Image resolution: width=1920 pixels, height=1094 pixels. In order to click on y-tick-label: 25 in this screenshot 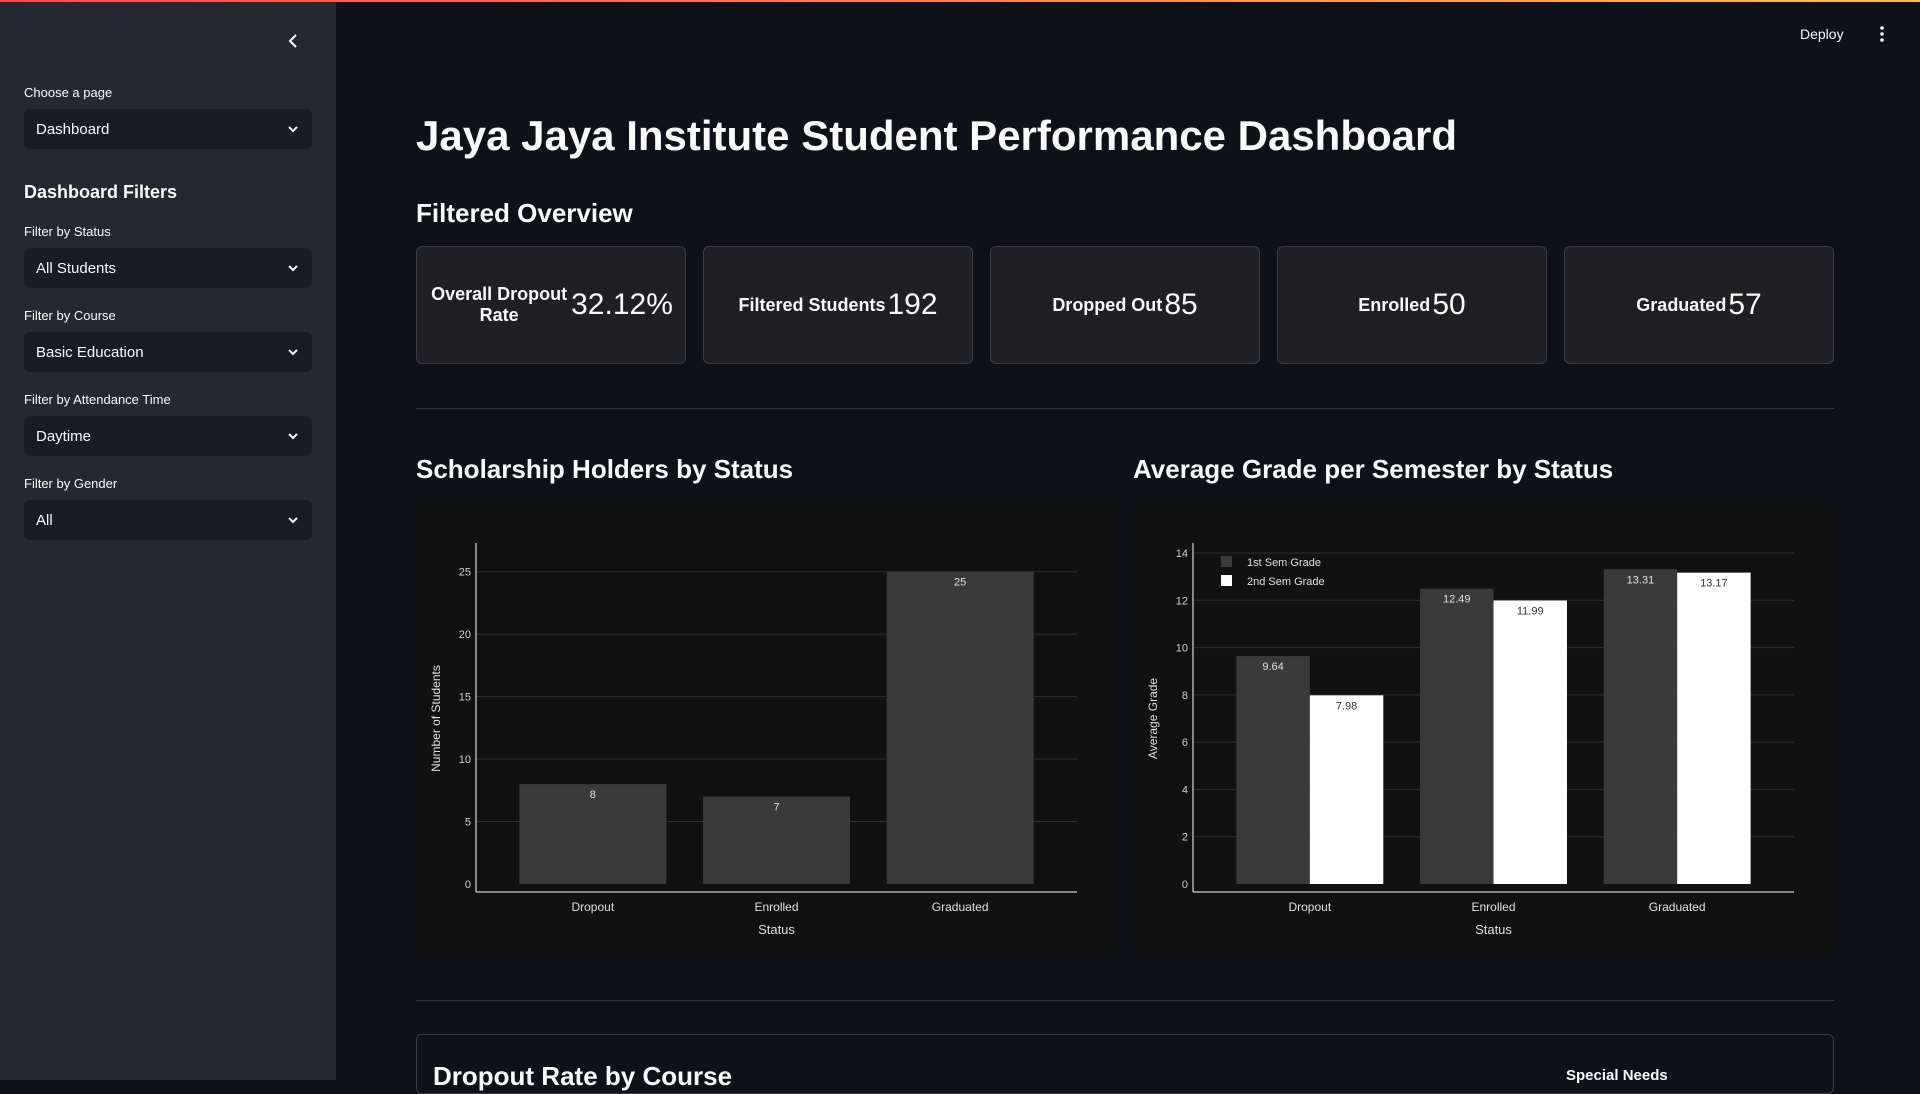, I will do `click(465, 573)`.